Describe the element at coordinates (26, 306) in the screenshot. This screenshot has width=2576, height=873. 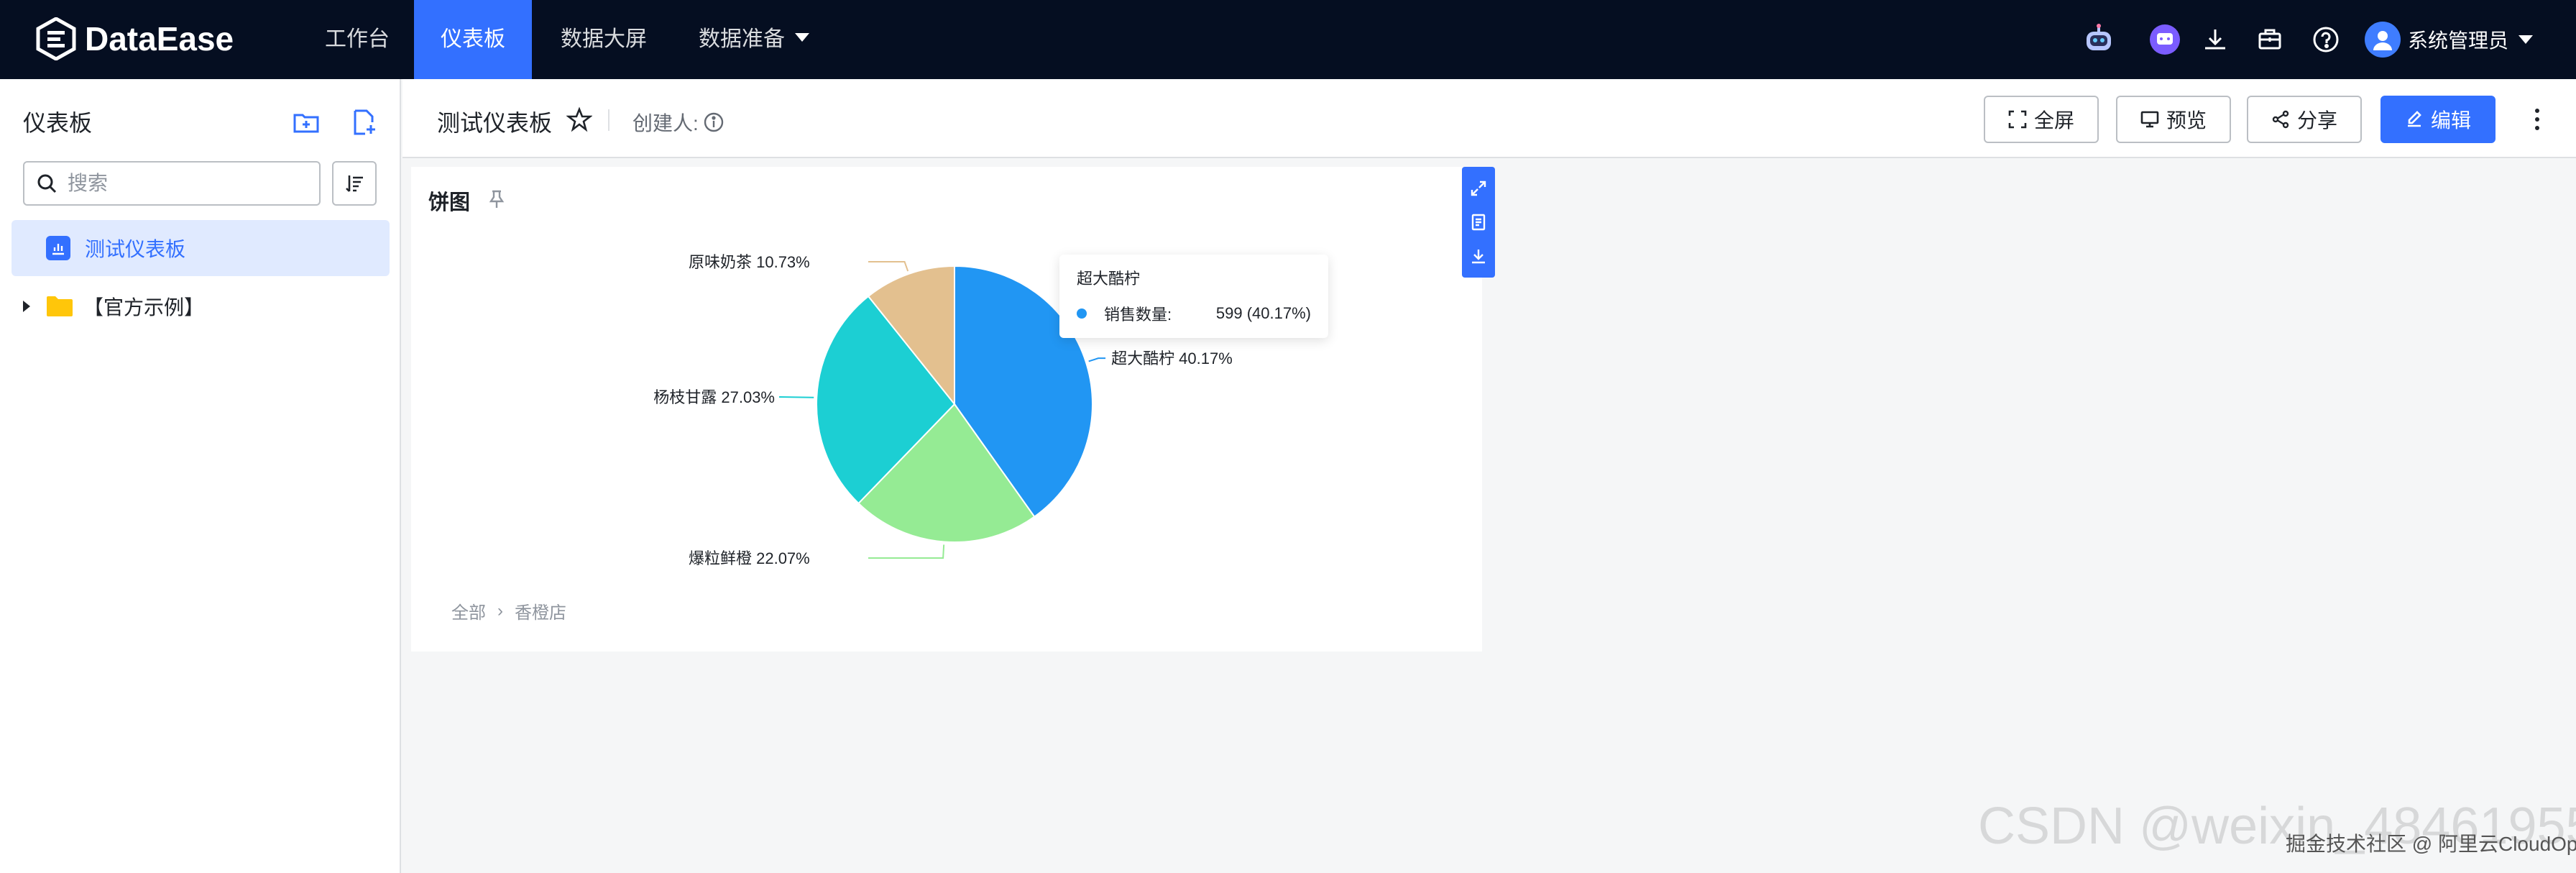
I see `caret-right-icon` at that location.